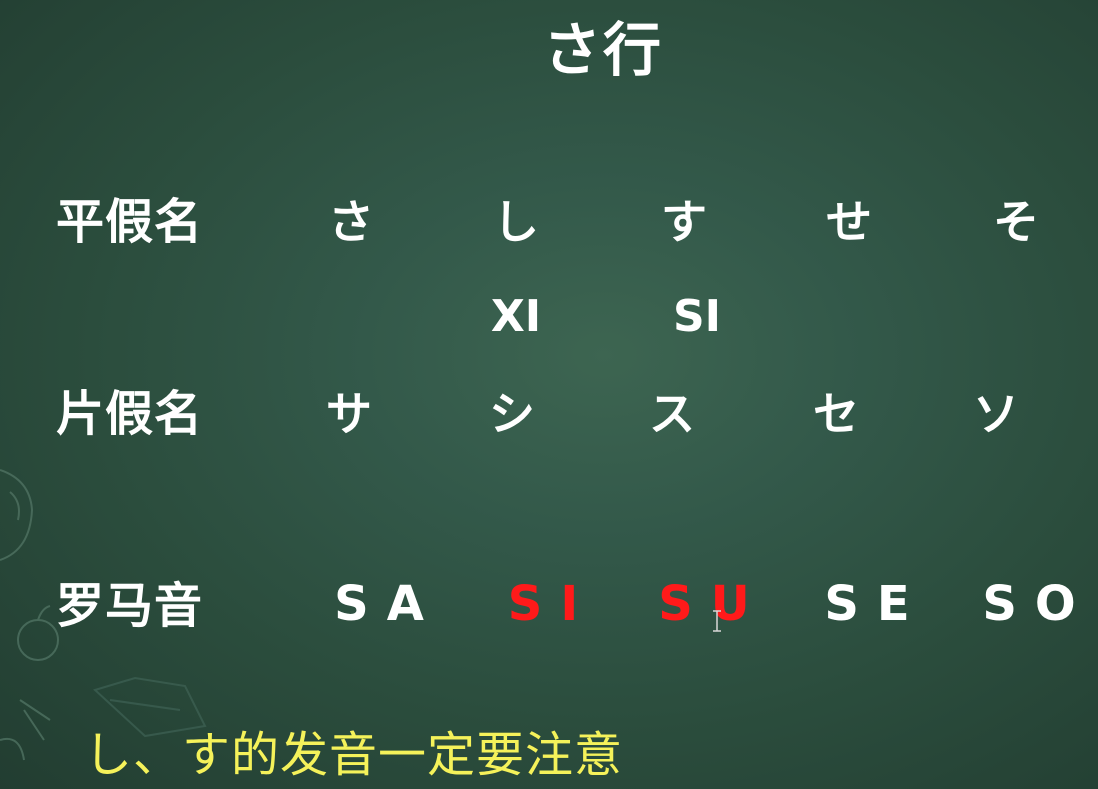  I want to click on hiragana-so: そ, so click(1016, 222).